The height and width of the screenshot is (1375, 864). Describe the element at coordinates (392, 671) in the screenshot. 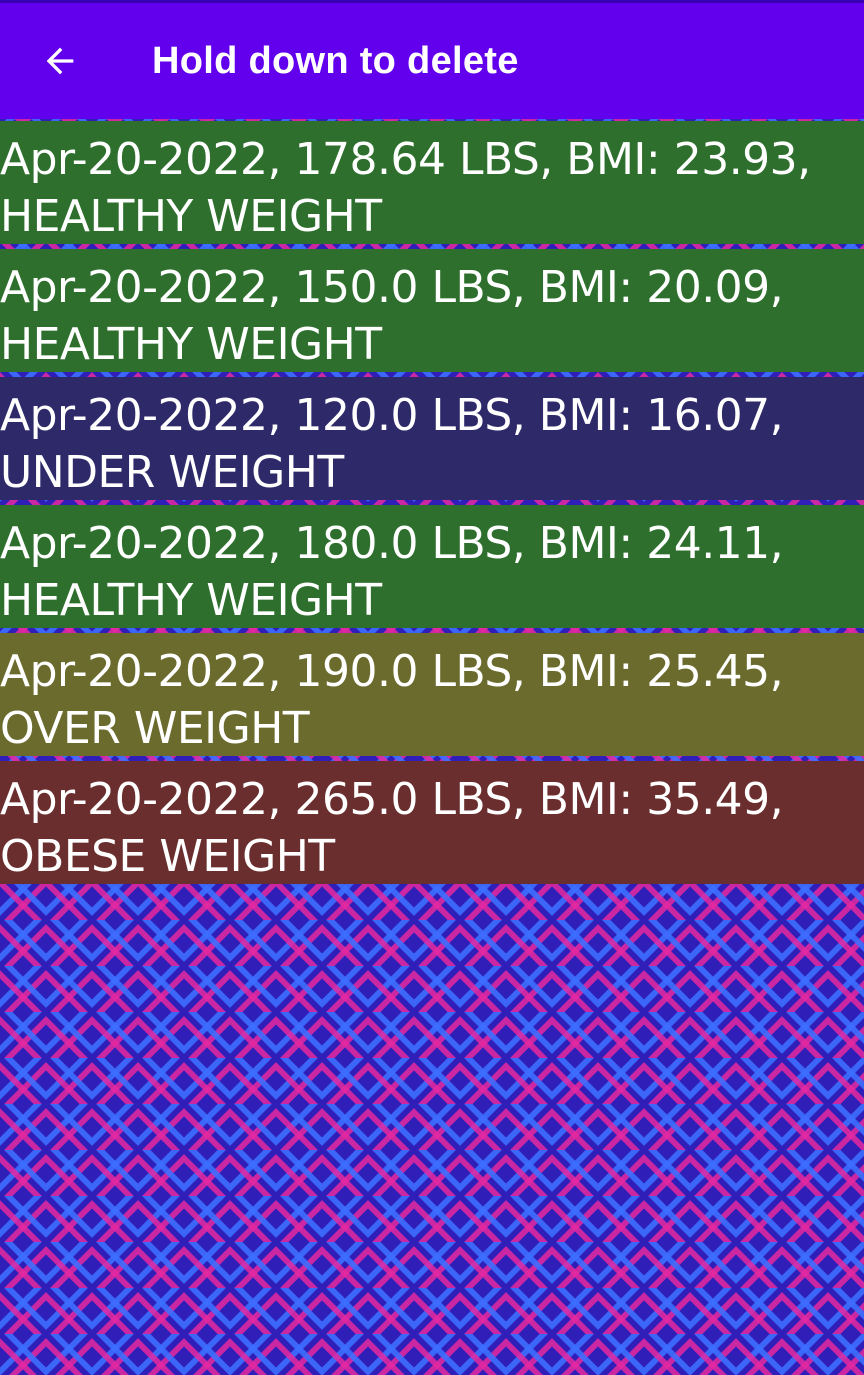

I see `entry-summary: Apr-20-2022, 190.0 LBS, BMI: 25.45,` at that location.